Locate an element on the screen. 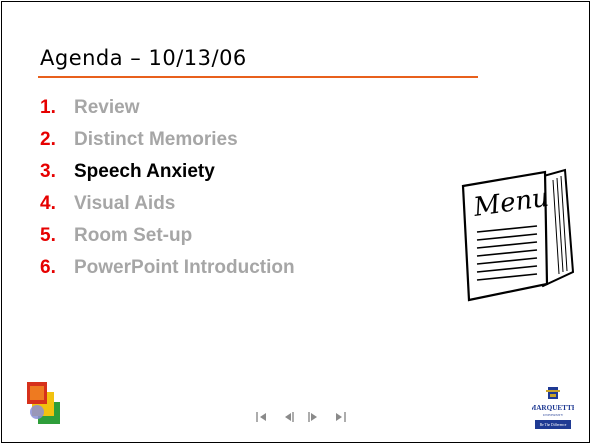 The image size is (591, 444). agenda-item-3: 3. Speech Anxiety is located at coordinates (167, 172).